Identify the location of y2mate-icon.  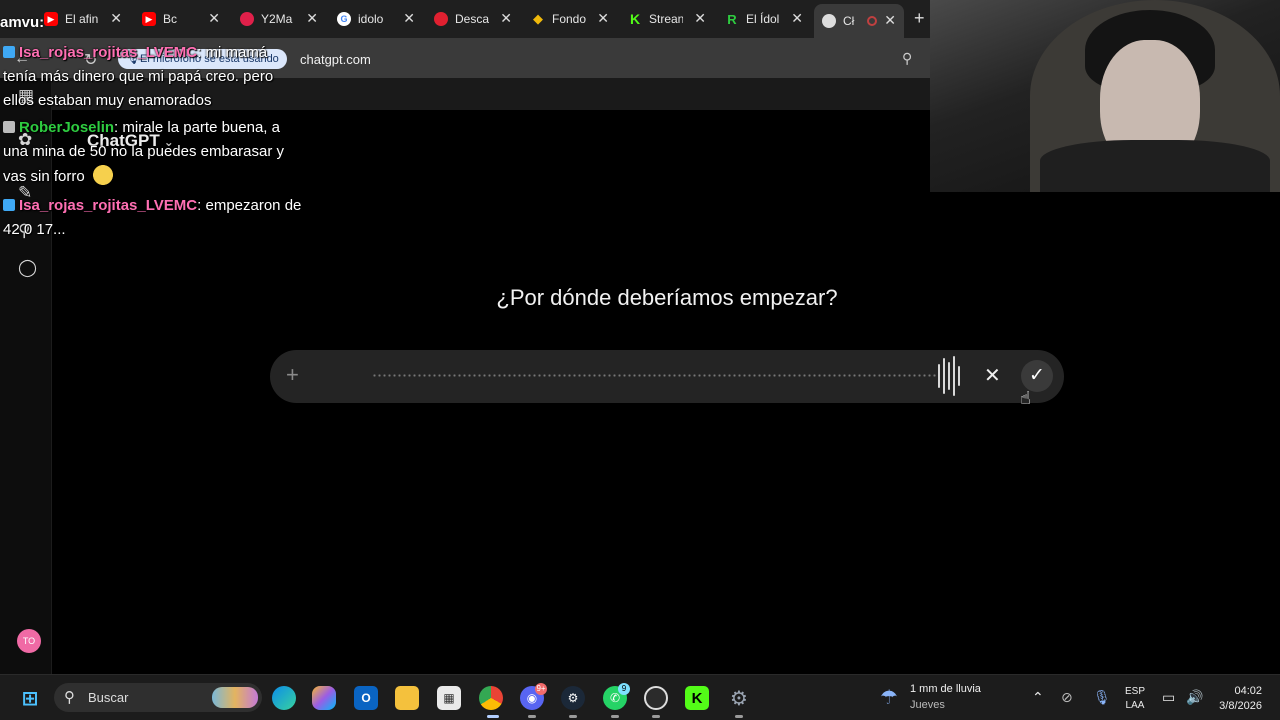
(247, 19).